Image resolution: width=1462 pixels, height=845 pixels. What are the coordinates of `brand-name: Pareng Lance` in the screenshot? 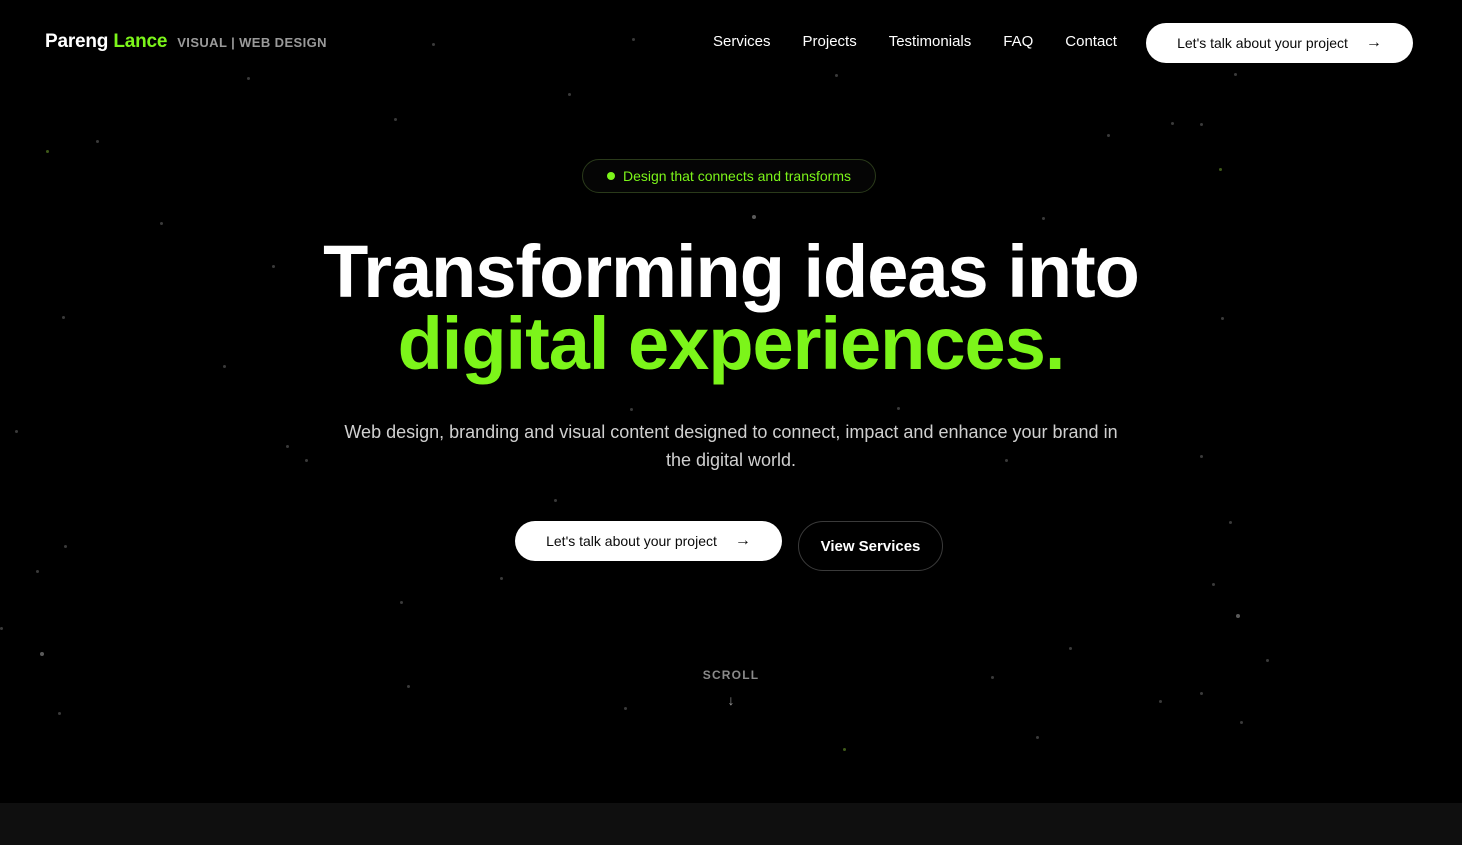 It's located at (106, 42).